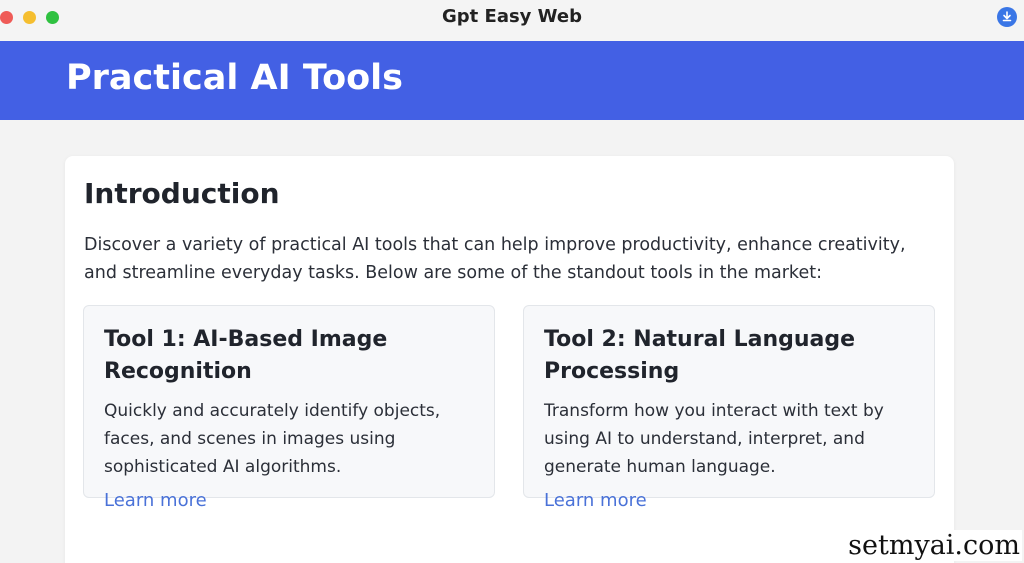 Image resolution: width=1024 pixels, height=563 pixels. Describe the element at coordinates (234, 78) in the screenshot. I see `page-title: Practical AI Tools` at that location.